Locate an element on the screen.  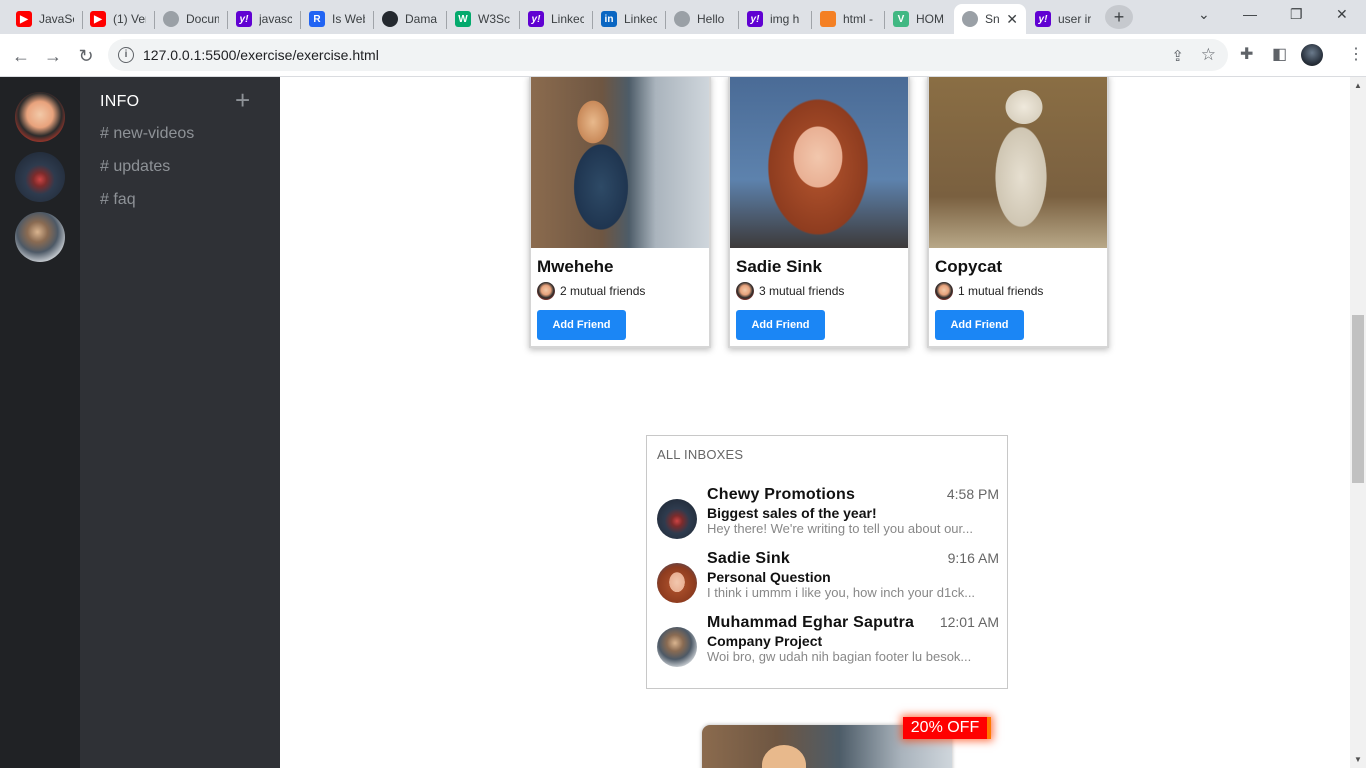
forward-icon: → is located at coordinates (53, 56).